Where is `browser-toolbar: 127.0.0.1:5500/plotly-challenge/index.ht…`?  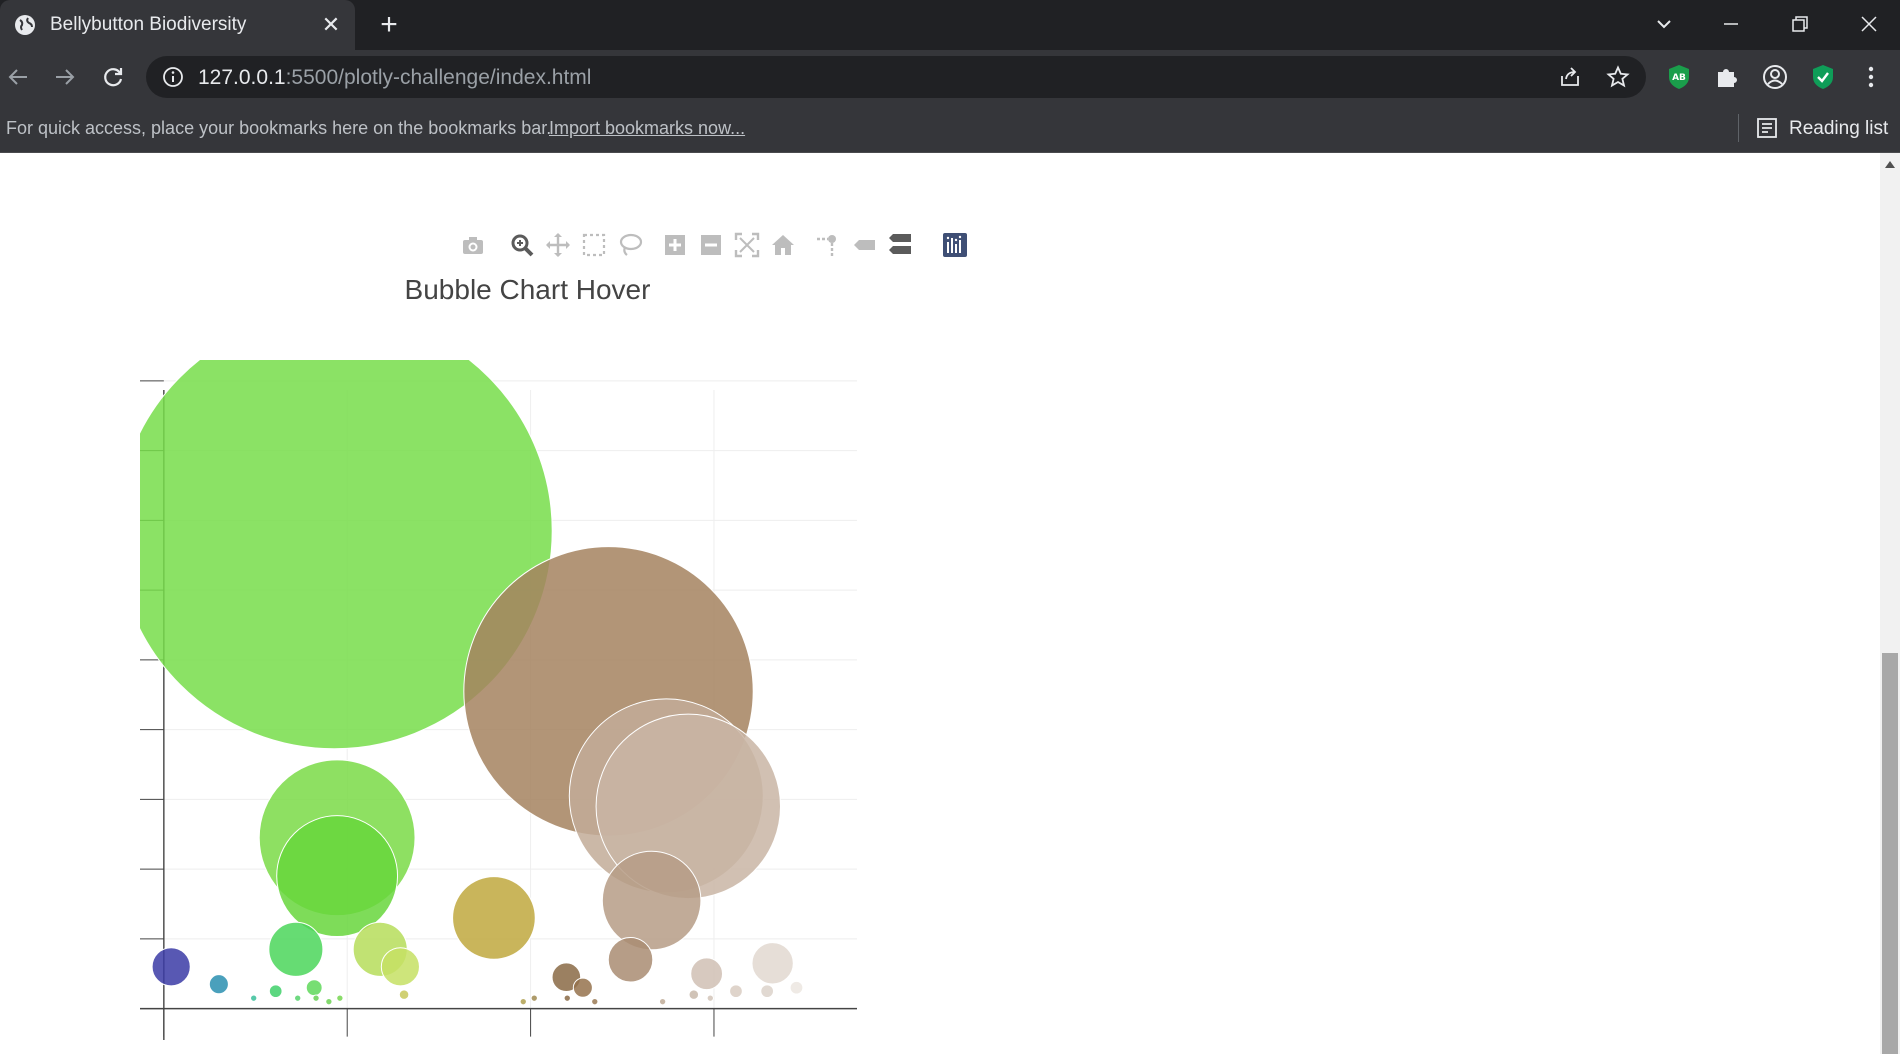 browser-toolbar: 127.0.0.1:5500/plotly-challenge/index.ht… is located at coordinates (950, 77).